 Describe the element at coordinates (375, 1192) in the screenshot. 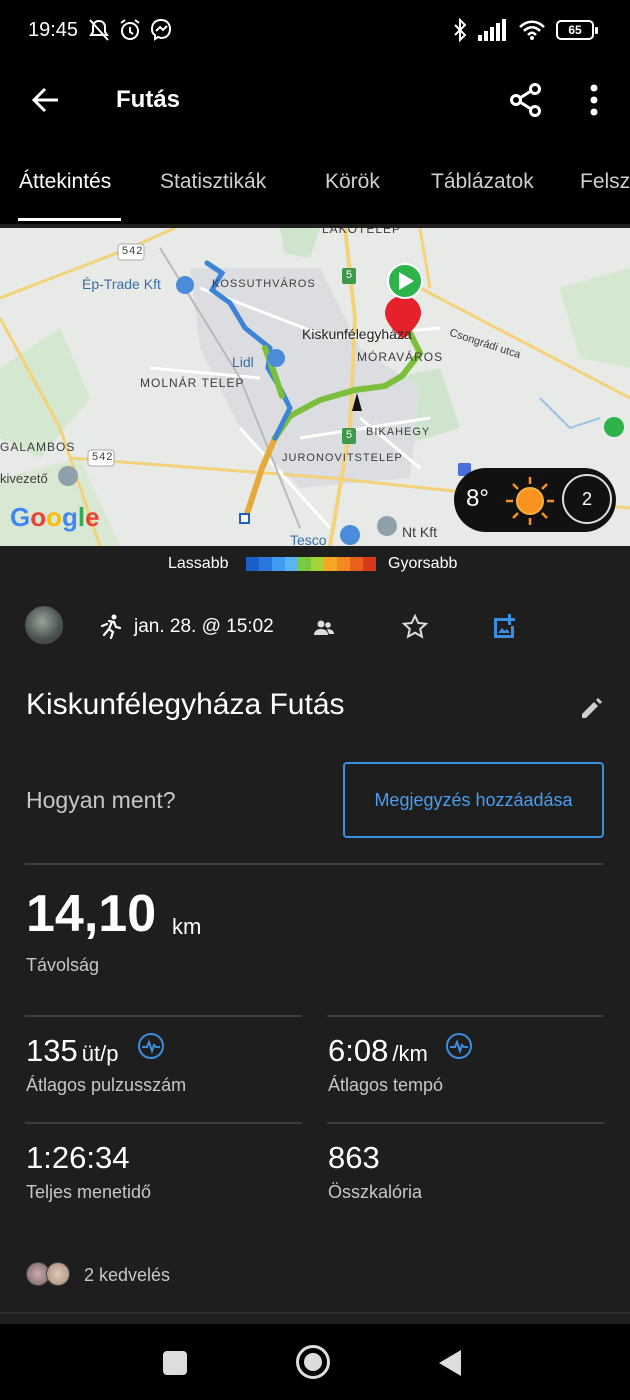

I see `calories-label: Összkalória` at that location.